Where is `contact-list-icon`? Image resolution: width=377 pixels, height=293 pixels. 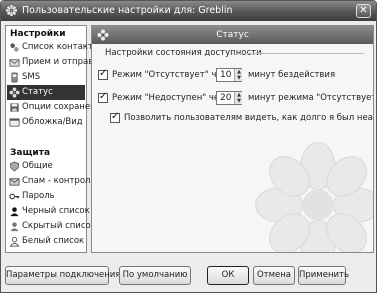 contact-list-icon is located at coordinates (14, 47).